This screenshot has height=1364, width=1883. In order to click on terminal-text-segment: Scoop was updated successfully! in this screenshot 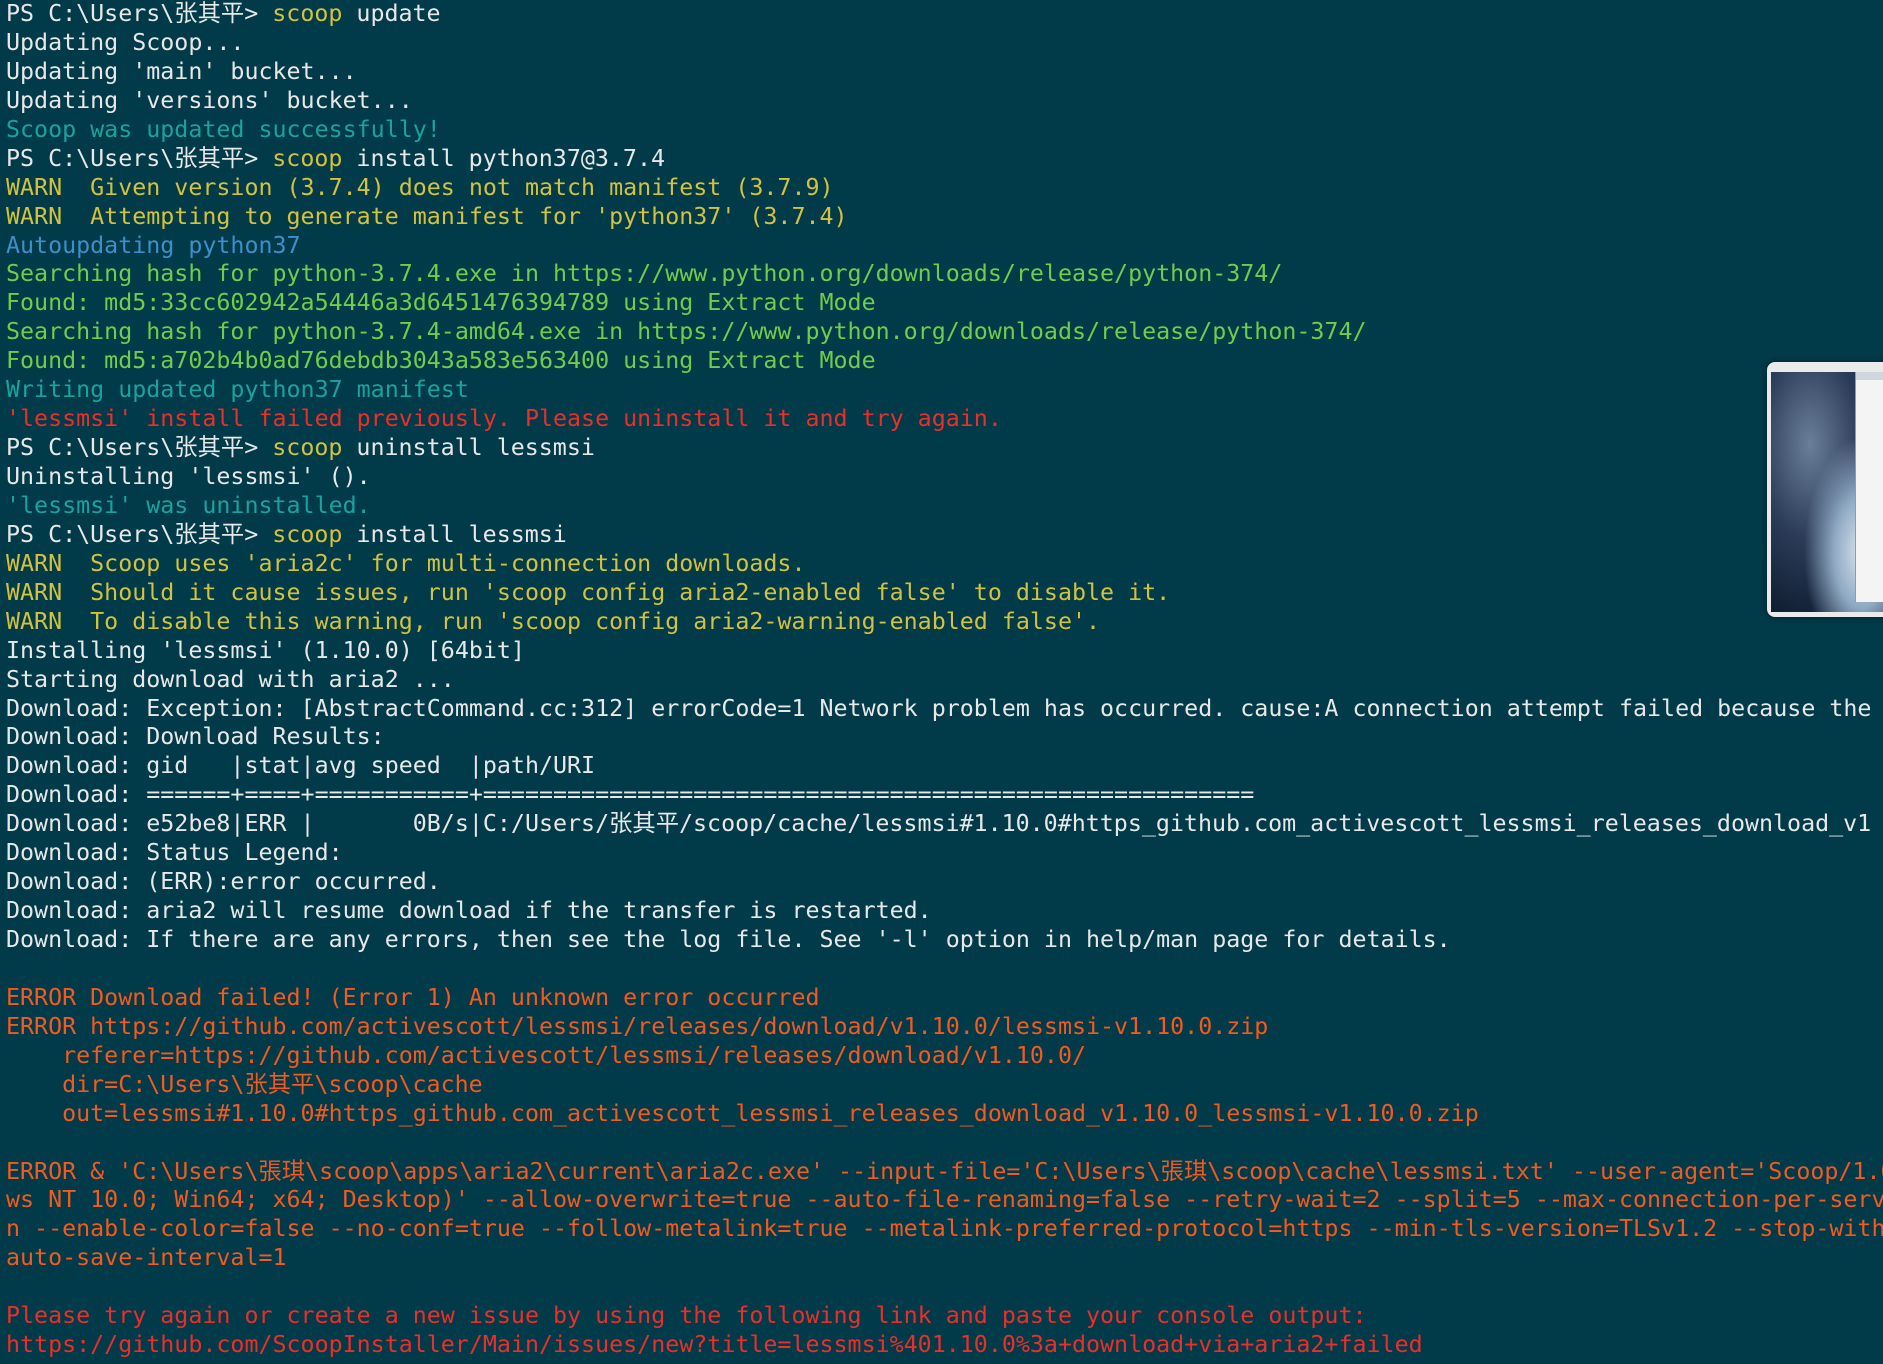, I will do `click(223, 129)`.